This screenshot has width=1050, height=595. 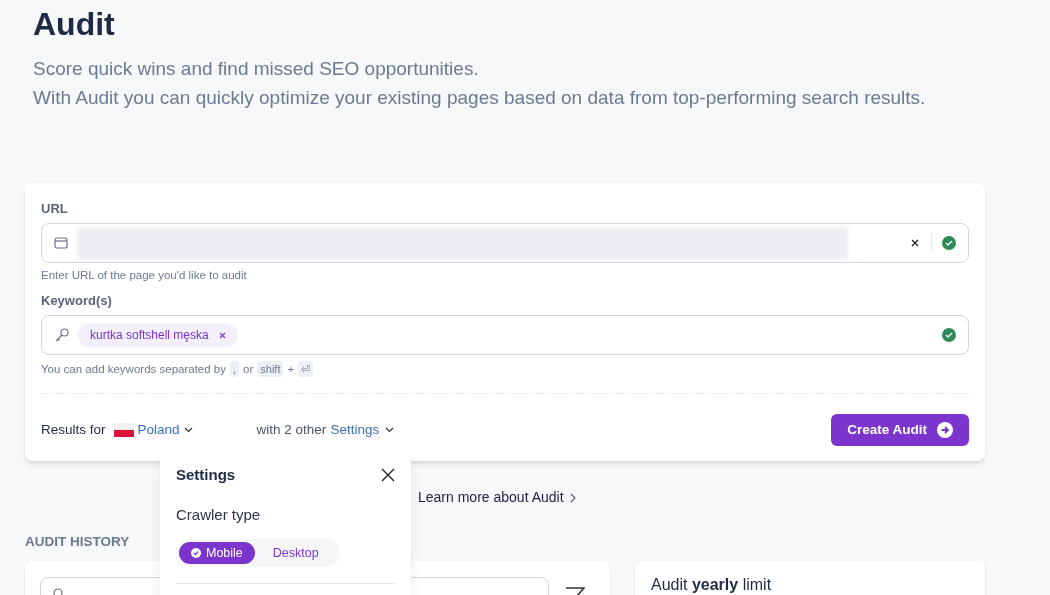 What do you see at coordinates (900, 430) in the screenshot?
I see `create-audit-button: Create Audit` at bounding box center [900, 430].